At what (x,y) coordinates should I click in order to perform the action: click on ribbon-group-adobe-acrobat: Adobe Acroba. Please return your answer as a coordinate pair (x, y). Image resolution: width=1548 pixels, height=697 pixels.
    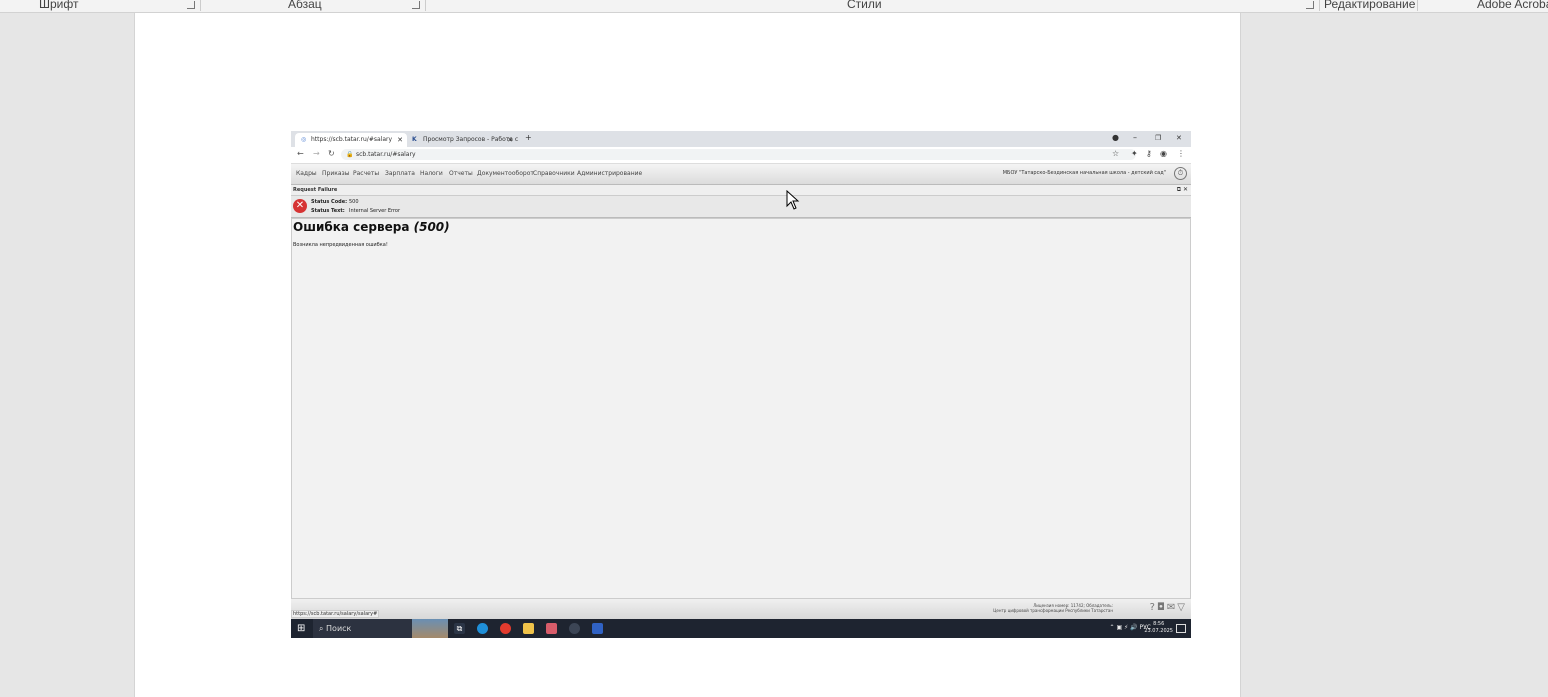
    Looking at the image, I should click on (1512, 5).